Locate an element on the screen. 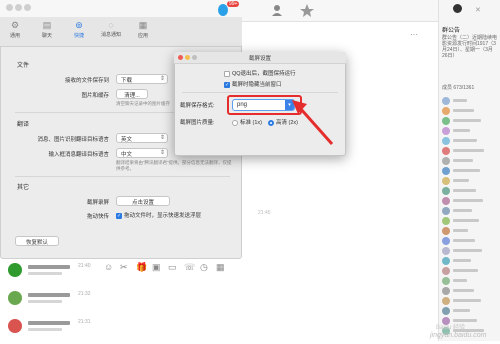  hide-window-checkbox: 截屏时隐藏当前窗口 is located at coordinates (253, 84).